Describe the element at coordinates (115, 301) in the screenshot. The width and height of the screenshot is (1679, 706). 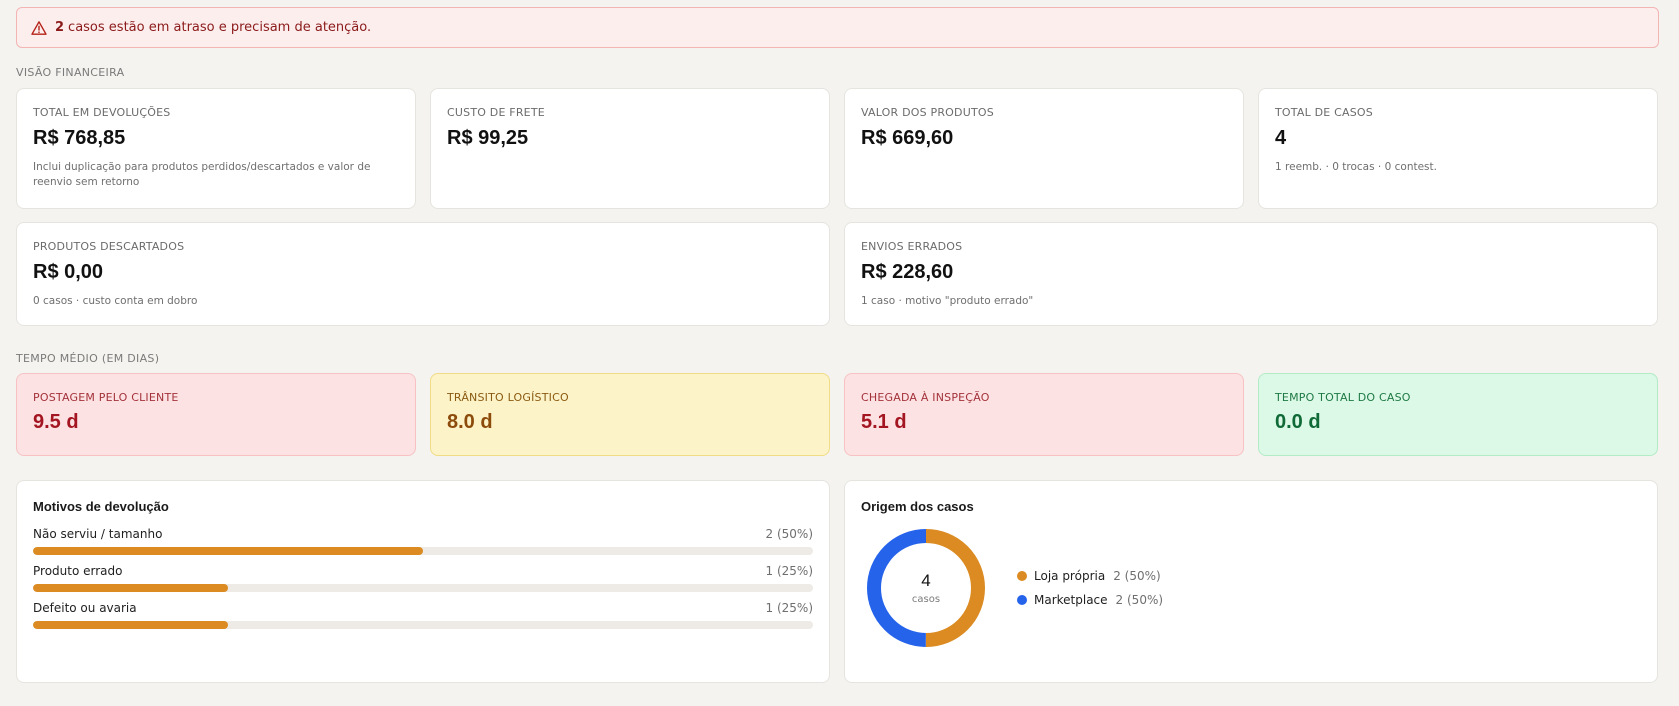
I see `card-note: 0 casos · custo conta em dobro` at that location.